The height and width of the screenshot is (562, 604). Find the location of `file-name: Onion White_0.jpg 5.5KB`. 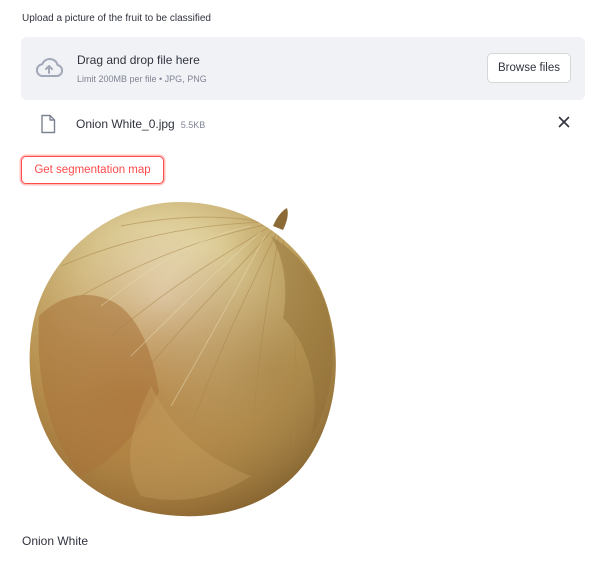

file-name: Onion White_0.jpg 5.5KB is located at coordinates (140, 124).